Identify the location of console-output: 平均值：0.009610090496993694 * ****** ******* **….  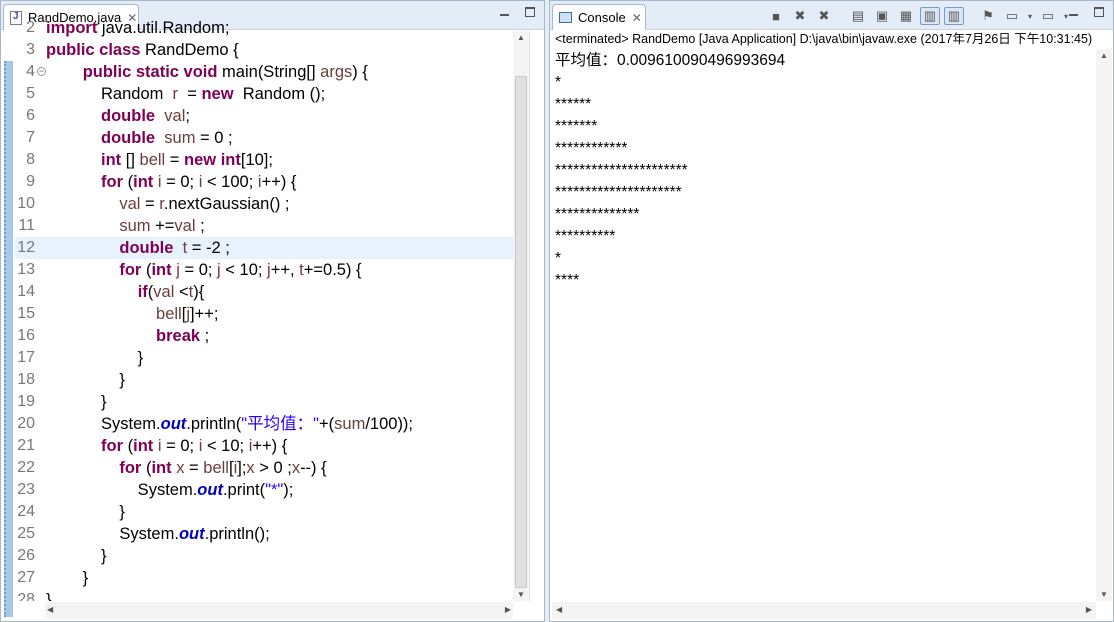
(670, 171).